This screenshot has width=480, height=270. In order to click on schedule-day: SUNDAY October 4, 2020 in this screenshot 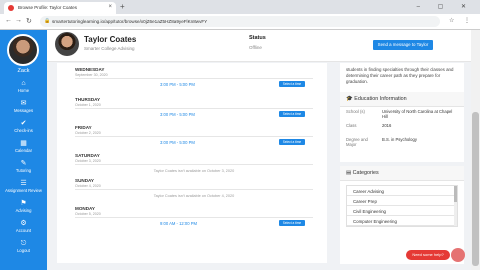, I will do `click(88, 183)`.